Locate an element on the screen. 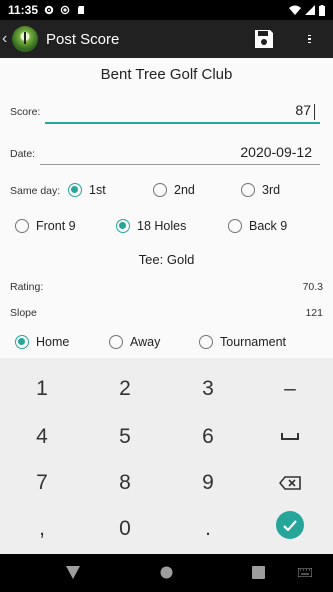 The width and height of the screenshot is (333, 592). key-label: 5 is located at coordinates (125, 436).